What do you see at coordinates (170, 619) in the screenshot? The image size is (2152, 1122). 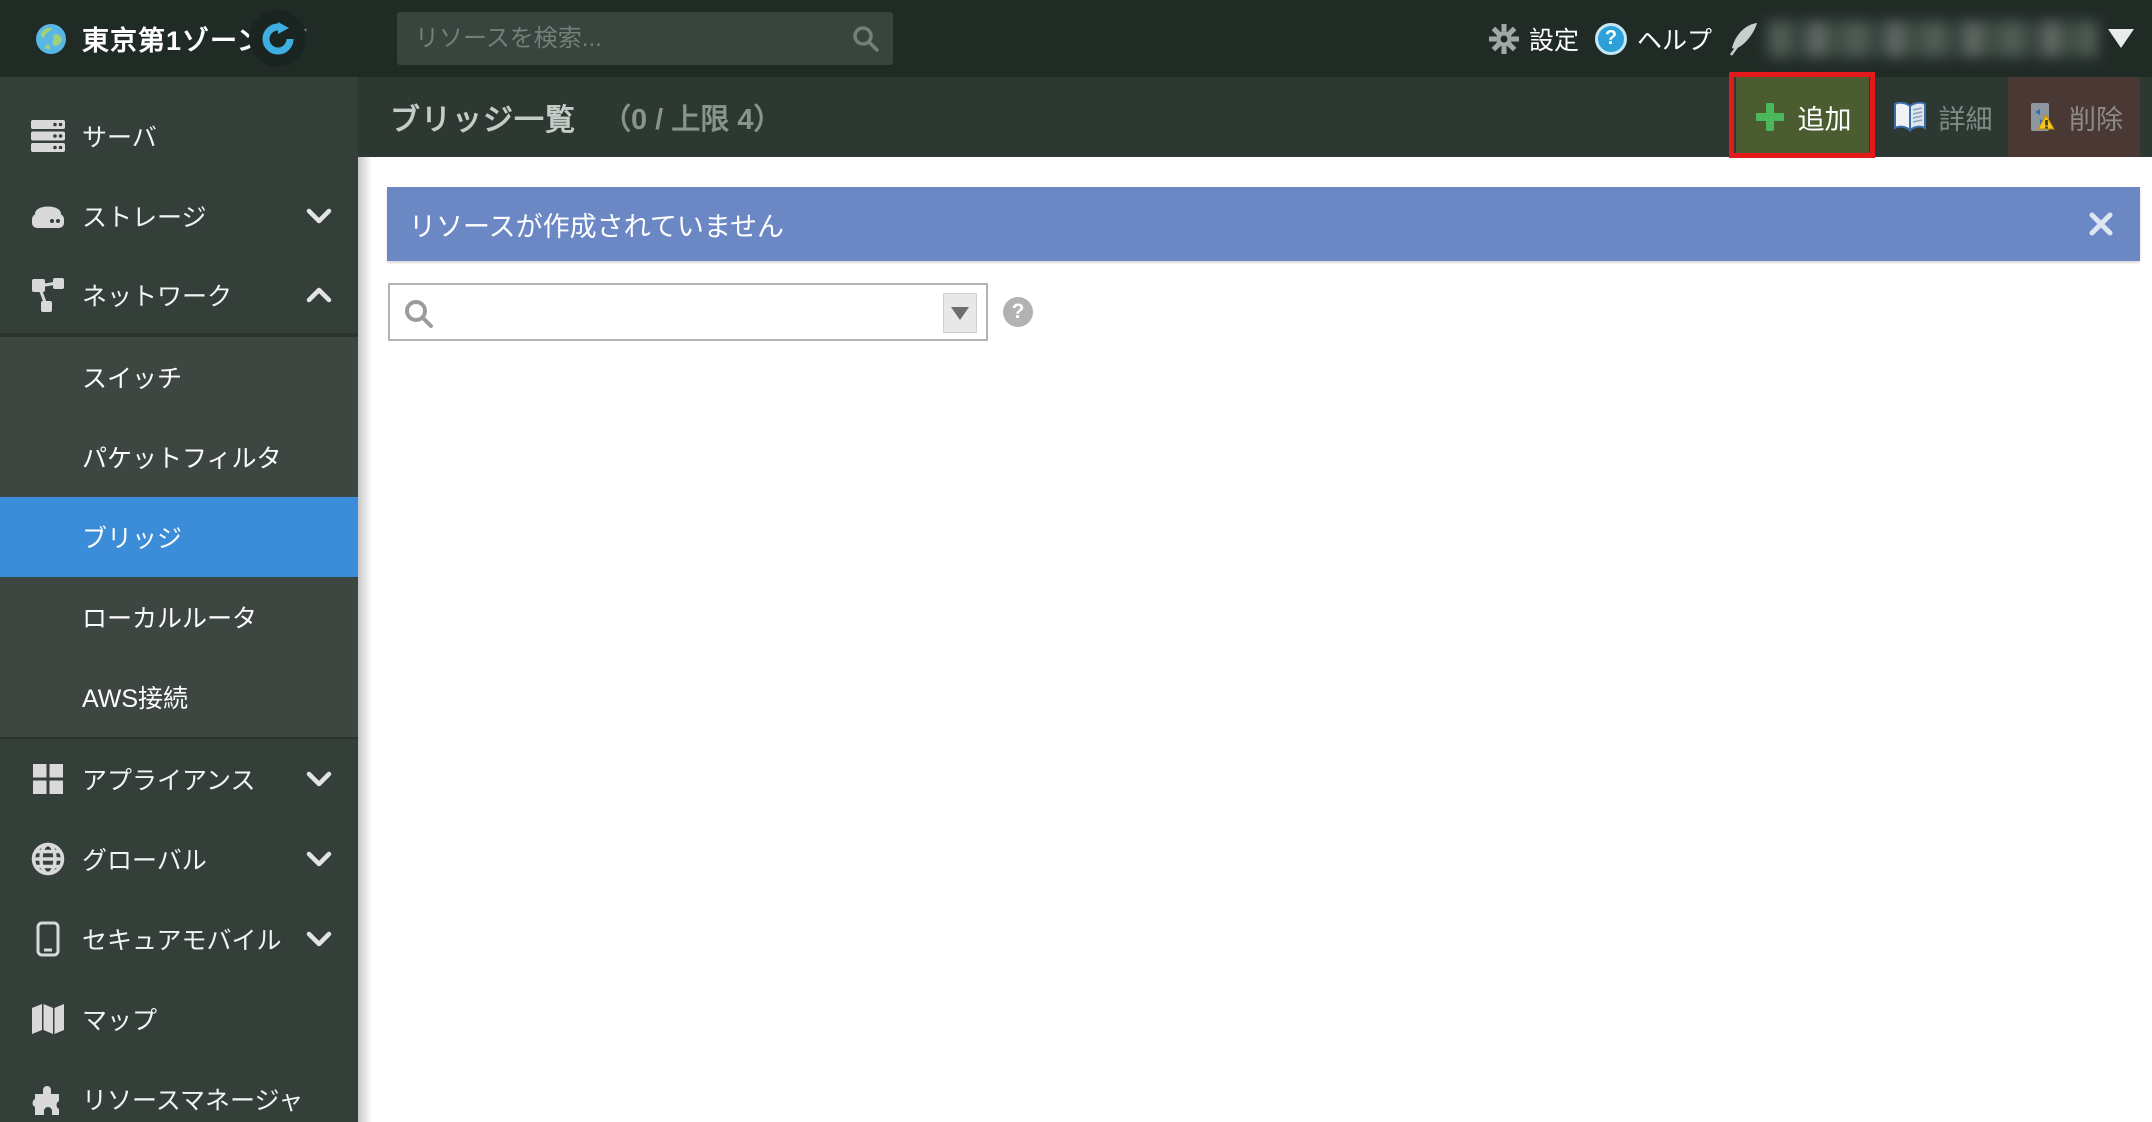 I see `sidebar-item-label: ローカルルータ` at bounding box center [170, 619].